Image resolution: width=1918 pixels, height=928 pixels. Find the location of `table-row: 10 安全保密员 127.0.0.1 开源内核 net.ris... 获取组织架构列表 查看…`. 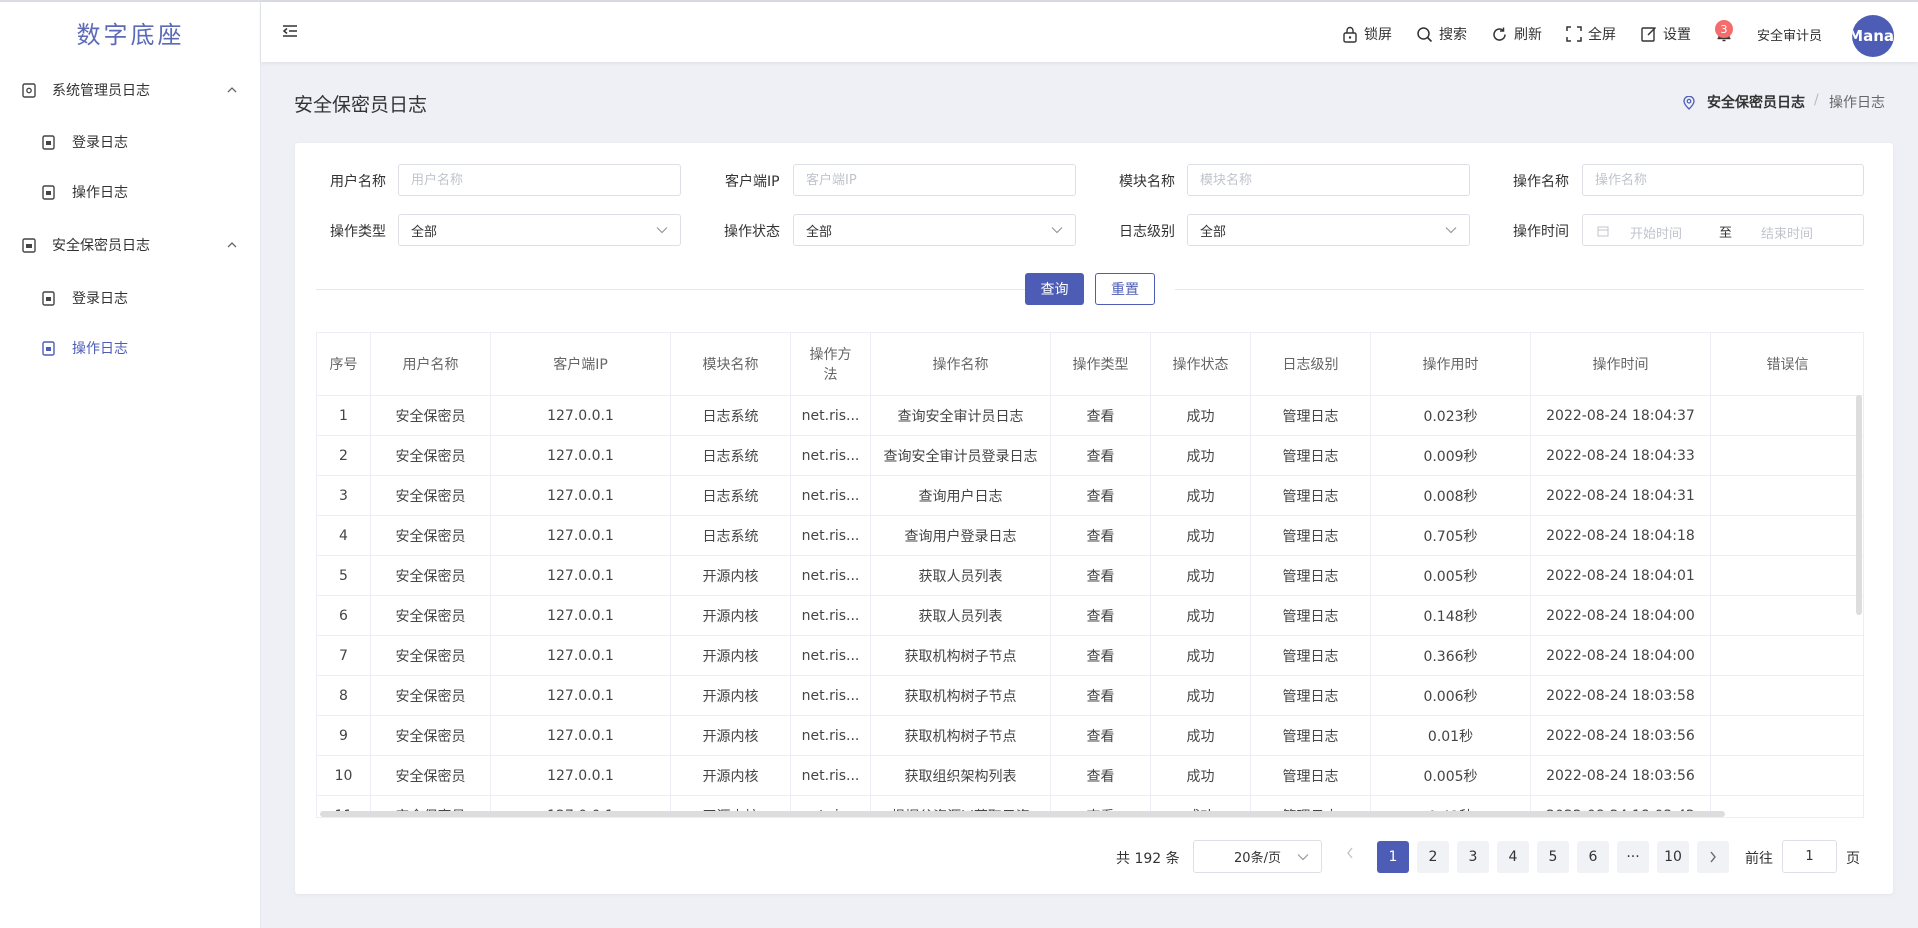

table-row: 10 安全保密员 127.0.0.1 开源内核 net.ris... 获取组织架构列表 查看… is located at coordinates (1090, 776).